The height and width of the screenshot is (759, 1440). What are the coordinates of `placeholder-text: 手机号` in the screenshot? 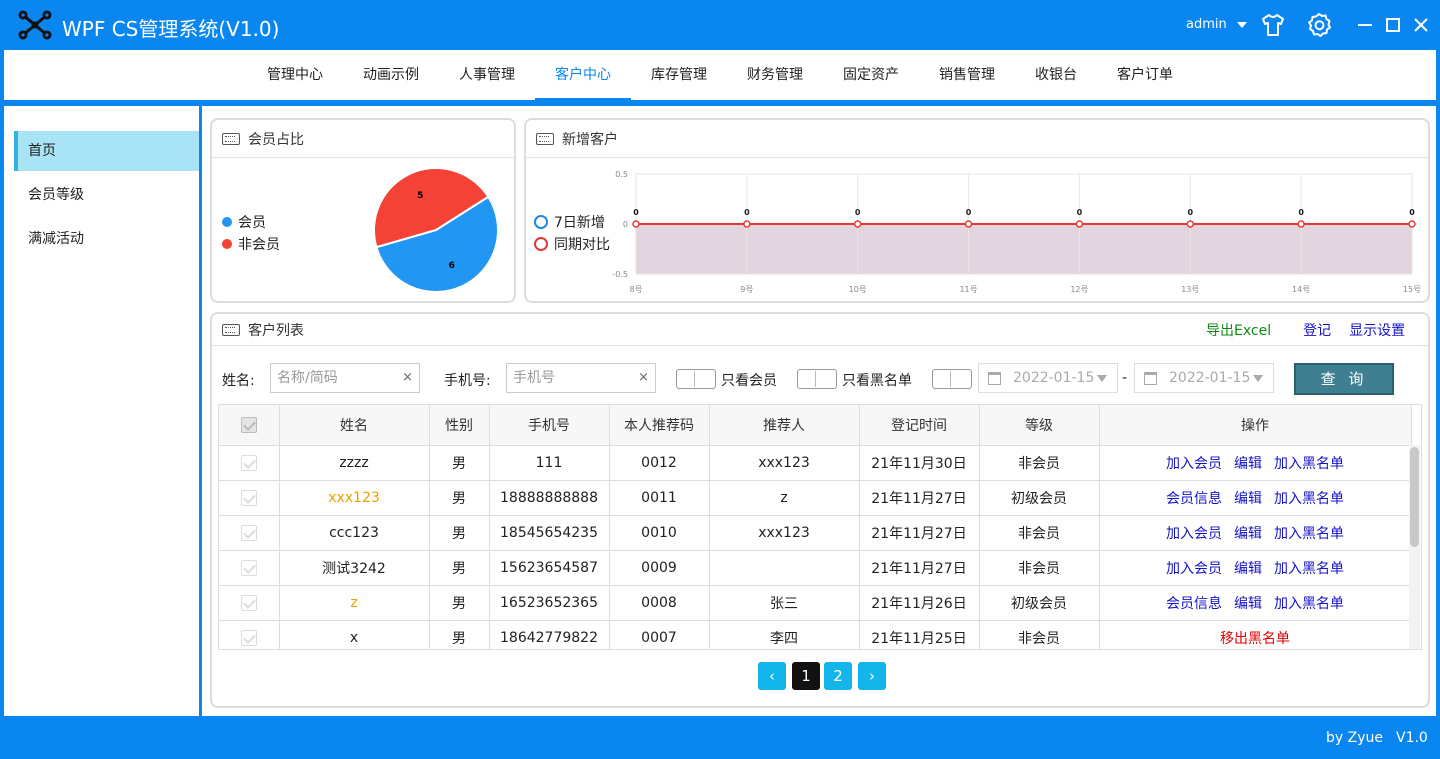 It's located at (534, 378).